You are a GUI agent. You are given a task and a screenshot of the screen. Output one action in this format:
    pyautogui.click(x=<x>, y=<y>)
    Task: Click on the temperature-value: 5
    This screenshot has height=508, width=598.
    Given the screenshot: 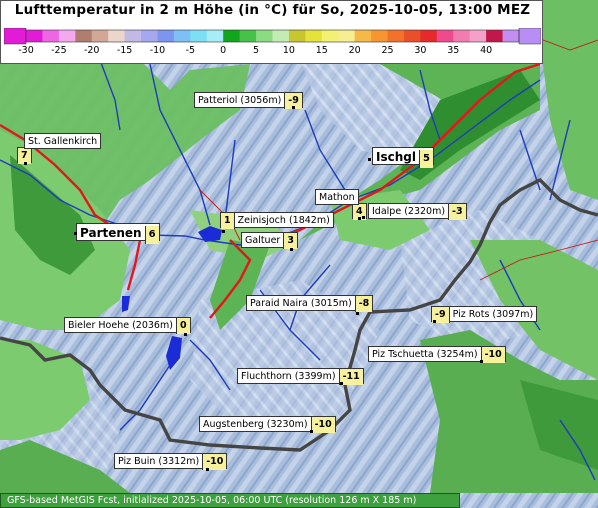 What is the action you would take?
    pyautogui.click(x=425, y=159)
    